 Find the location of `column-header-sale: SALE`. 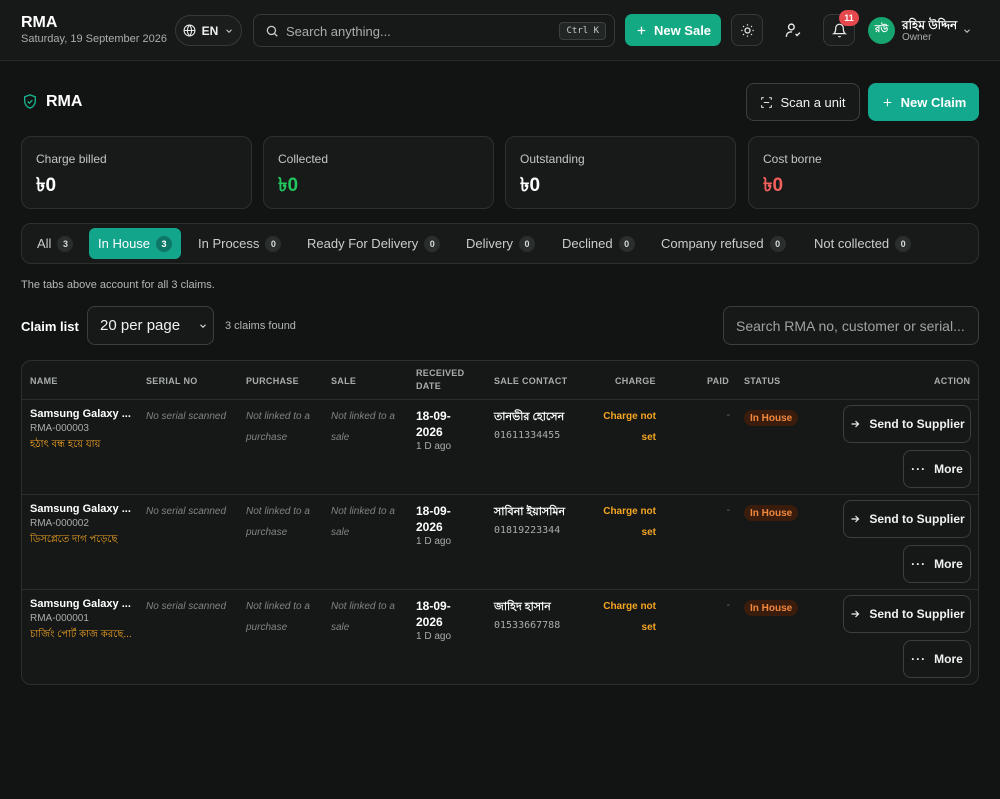

column-header-sale: SALE is located at coordinates (343, 381).